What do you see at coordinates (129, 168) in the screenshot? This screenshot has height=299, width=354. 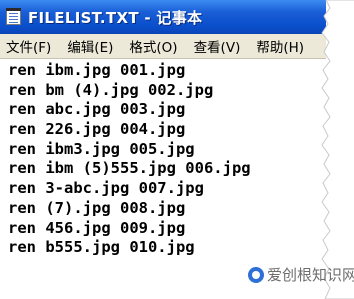 I see `text-line: ren ibm (5)555.jpg 006.jpg` at bounding box center [129, 168].